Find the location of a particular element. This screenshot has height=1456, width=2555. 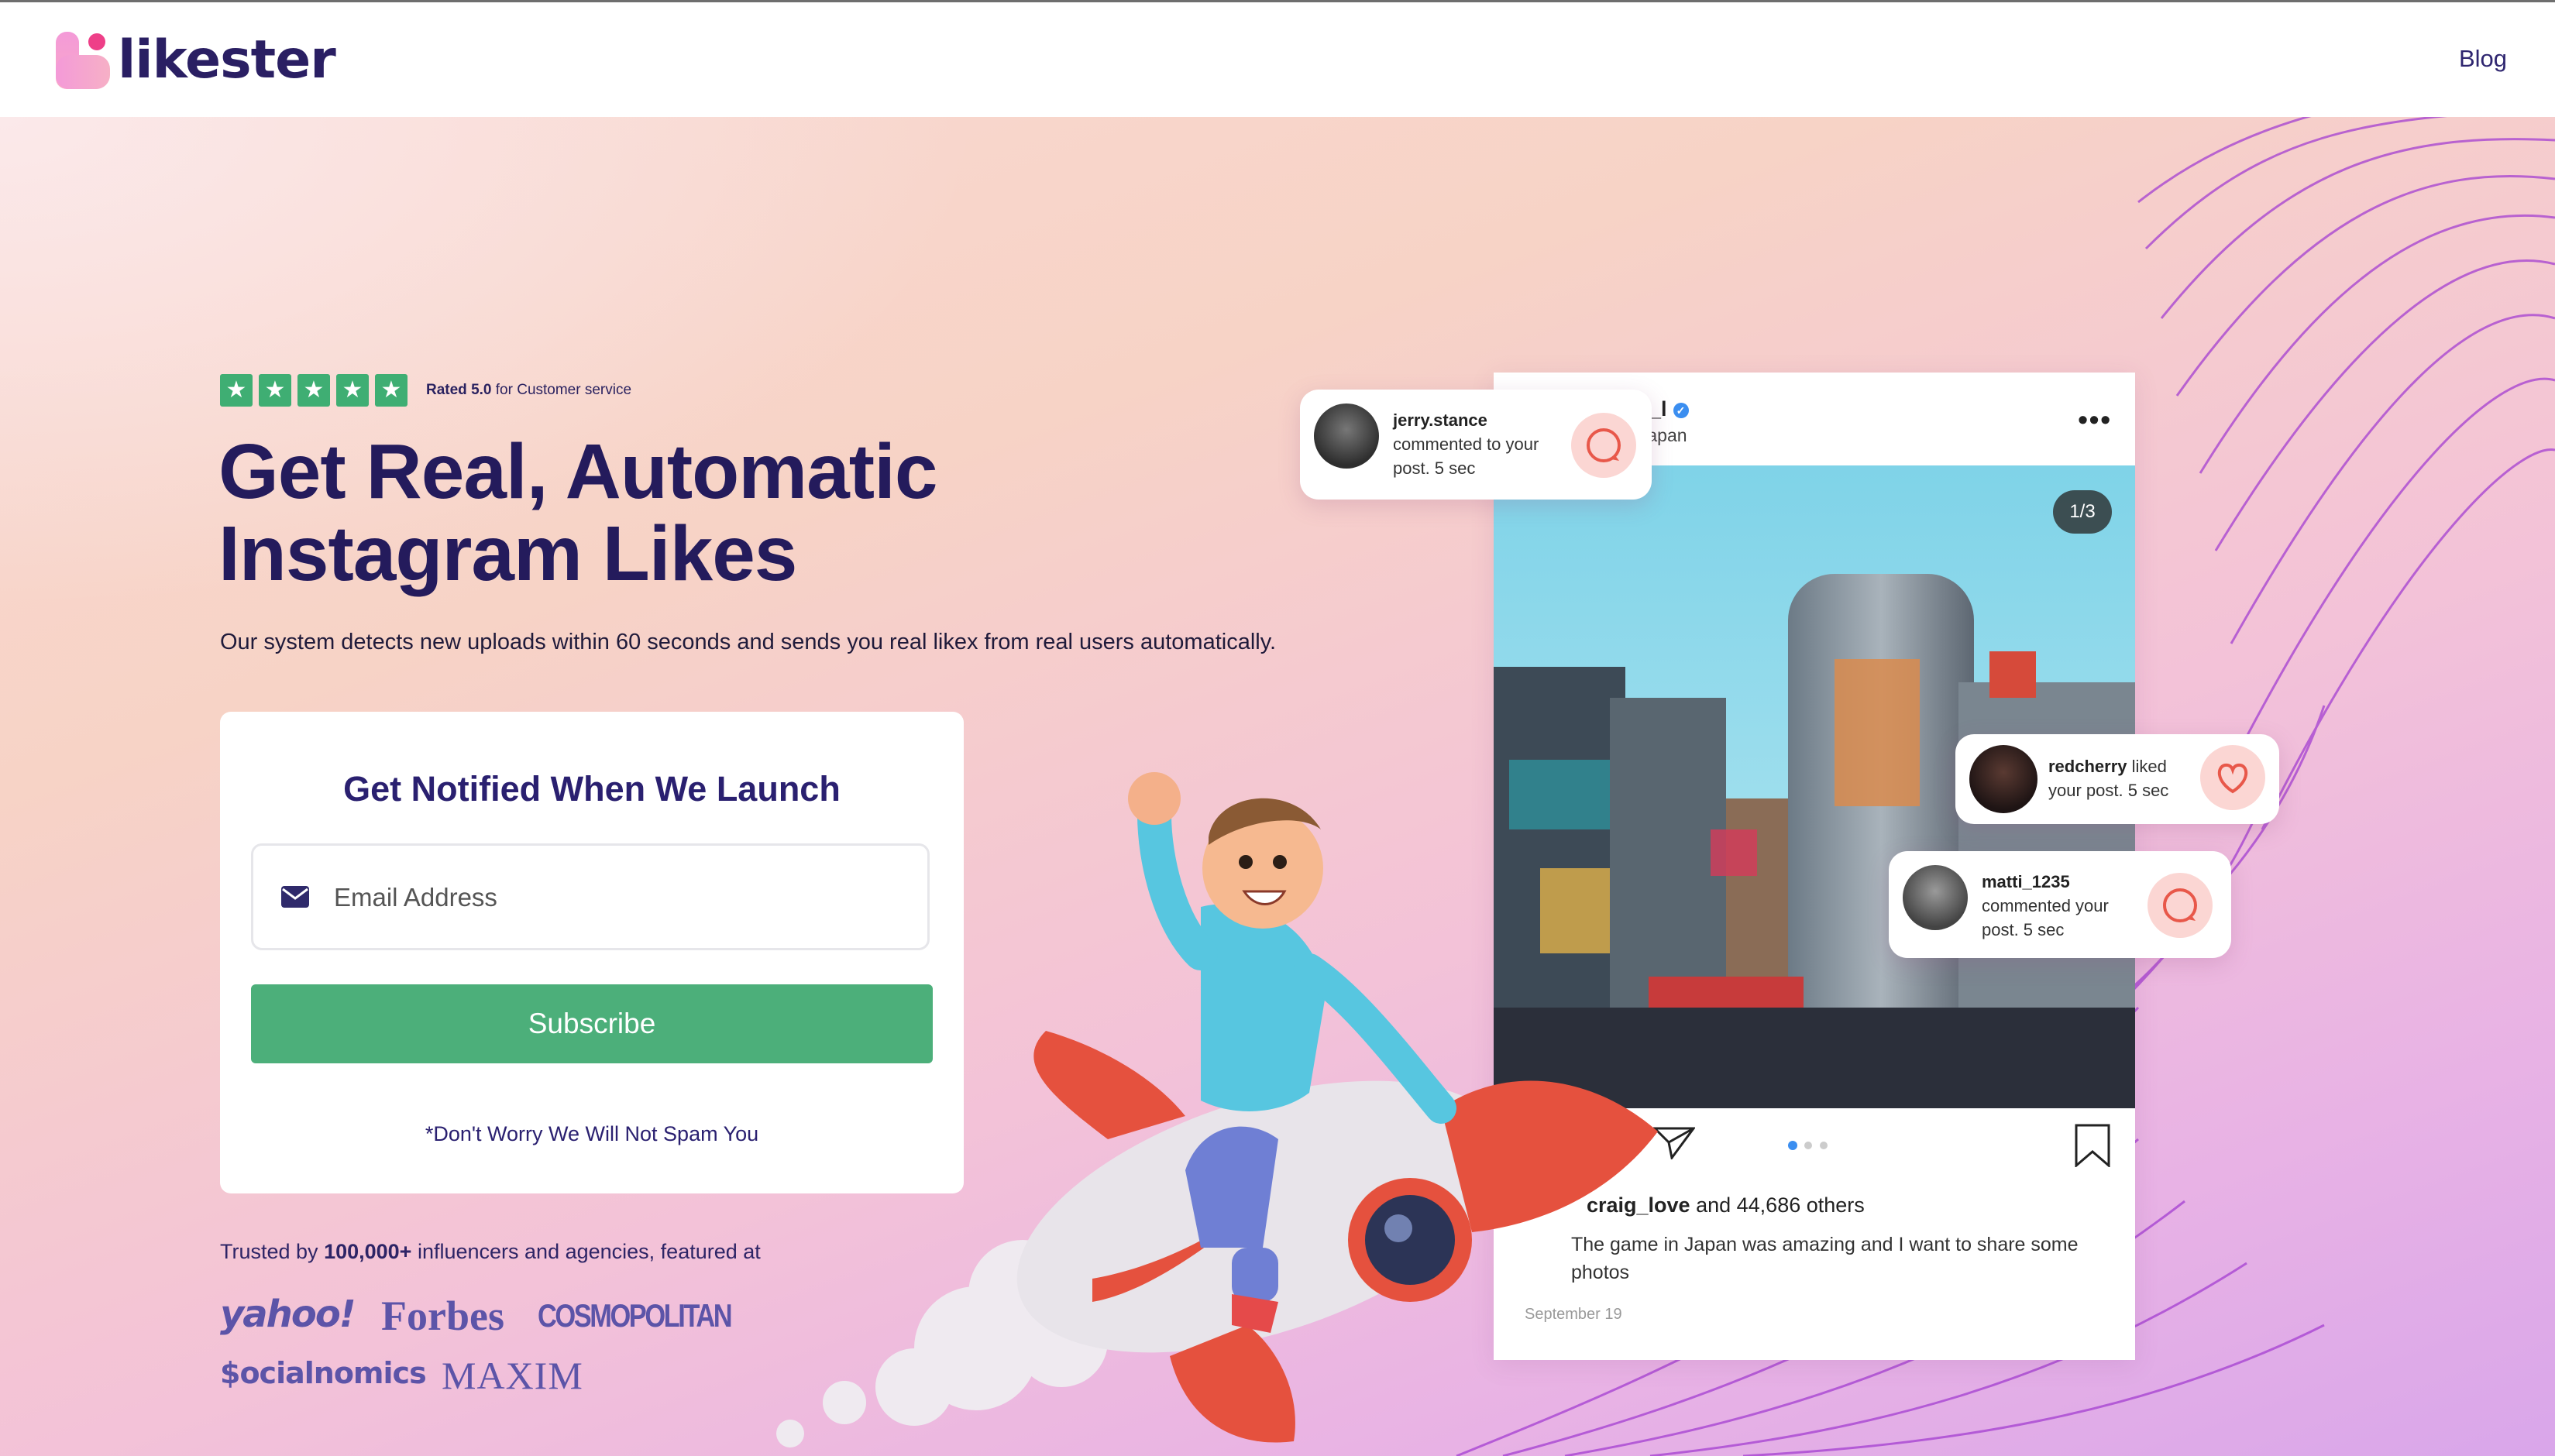

nav-blog-link: Blog is located at coordinates (2483, 59).